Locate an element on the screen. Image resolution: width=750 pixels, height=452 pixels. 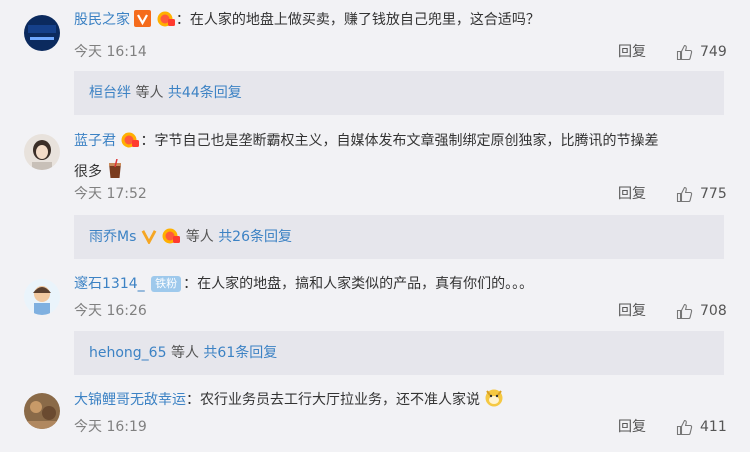
comment-line: 邃石1314_ 铁粉 ：在人家的地盘，搞和人家类似的产品，真有你们的。。。 is located at coordinates (402, 284).